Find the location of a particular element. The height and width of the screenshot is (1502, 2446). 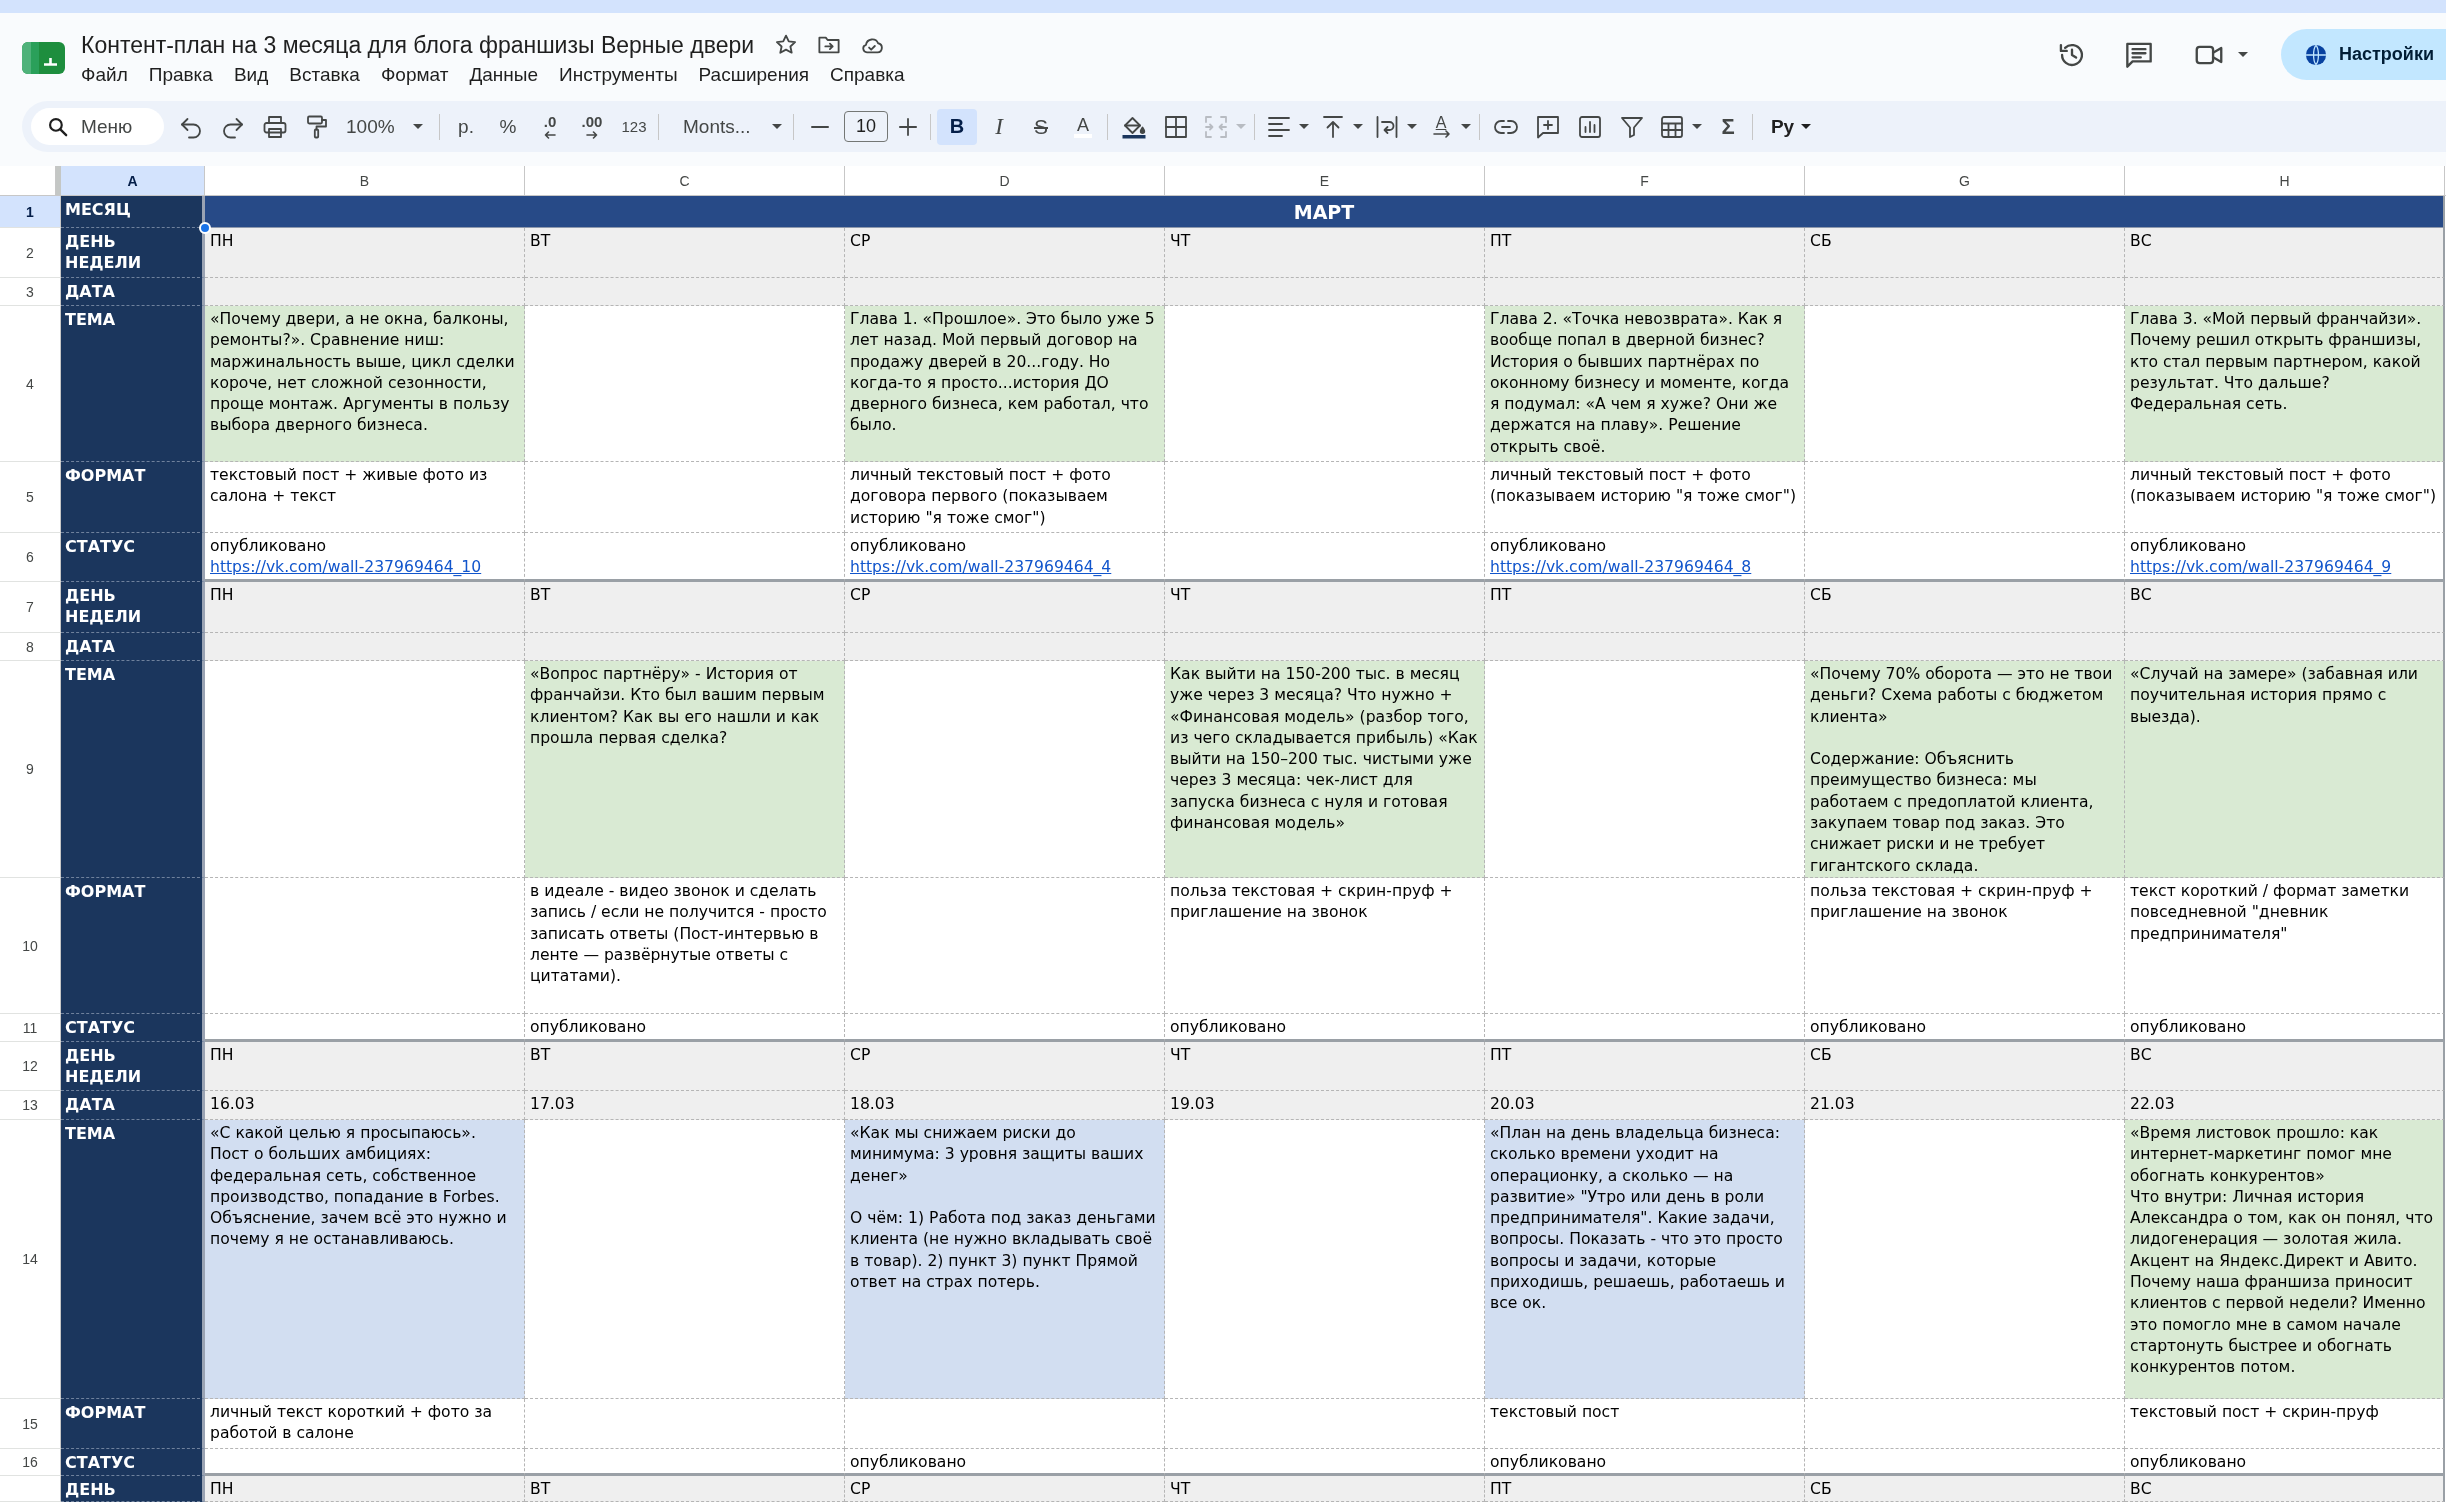

row-header: 15 is located at coordinates (30, 1424).